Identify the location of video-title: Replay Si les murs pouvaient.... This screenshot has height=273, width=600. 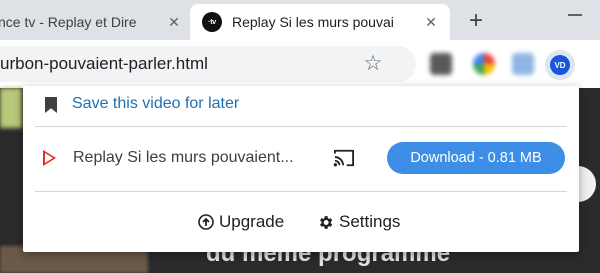
(183, 157).